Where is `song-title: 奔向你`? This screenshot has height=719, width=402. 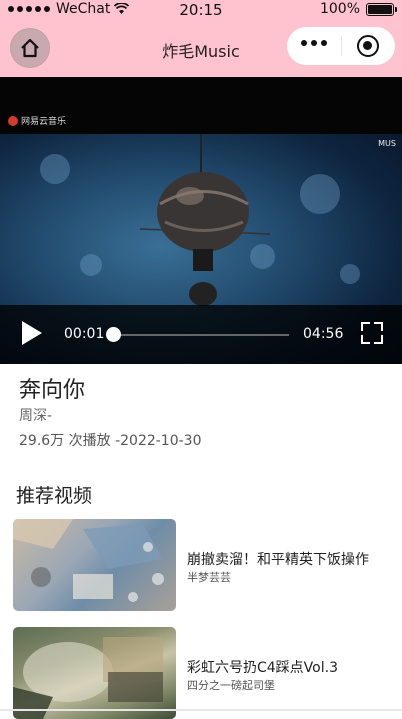
song-title: 奔向你 is located at coordinates (52, 390).